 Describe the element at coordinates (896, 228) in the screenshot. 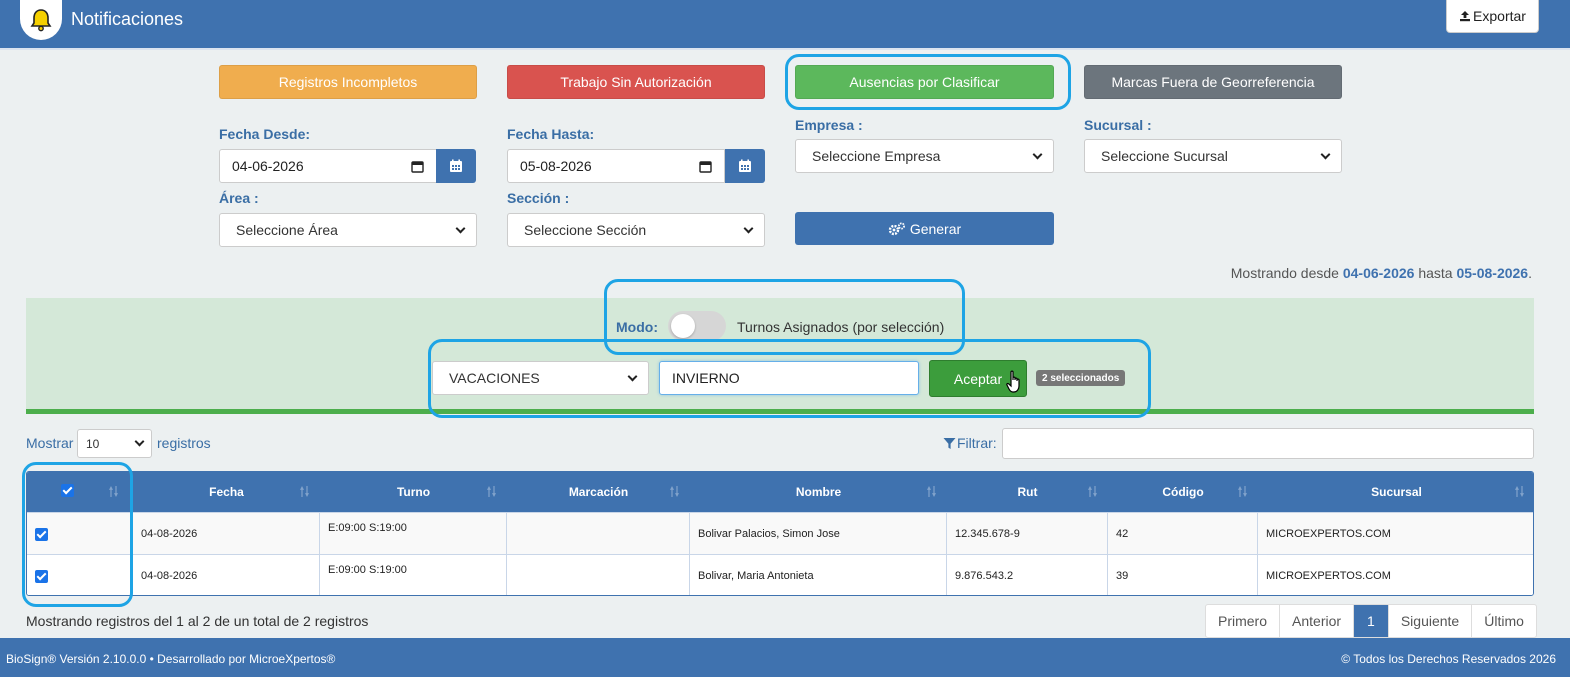

I see `gears-icon` at that location.